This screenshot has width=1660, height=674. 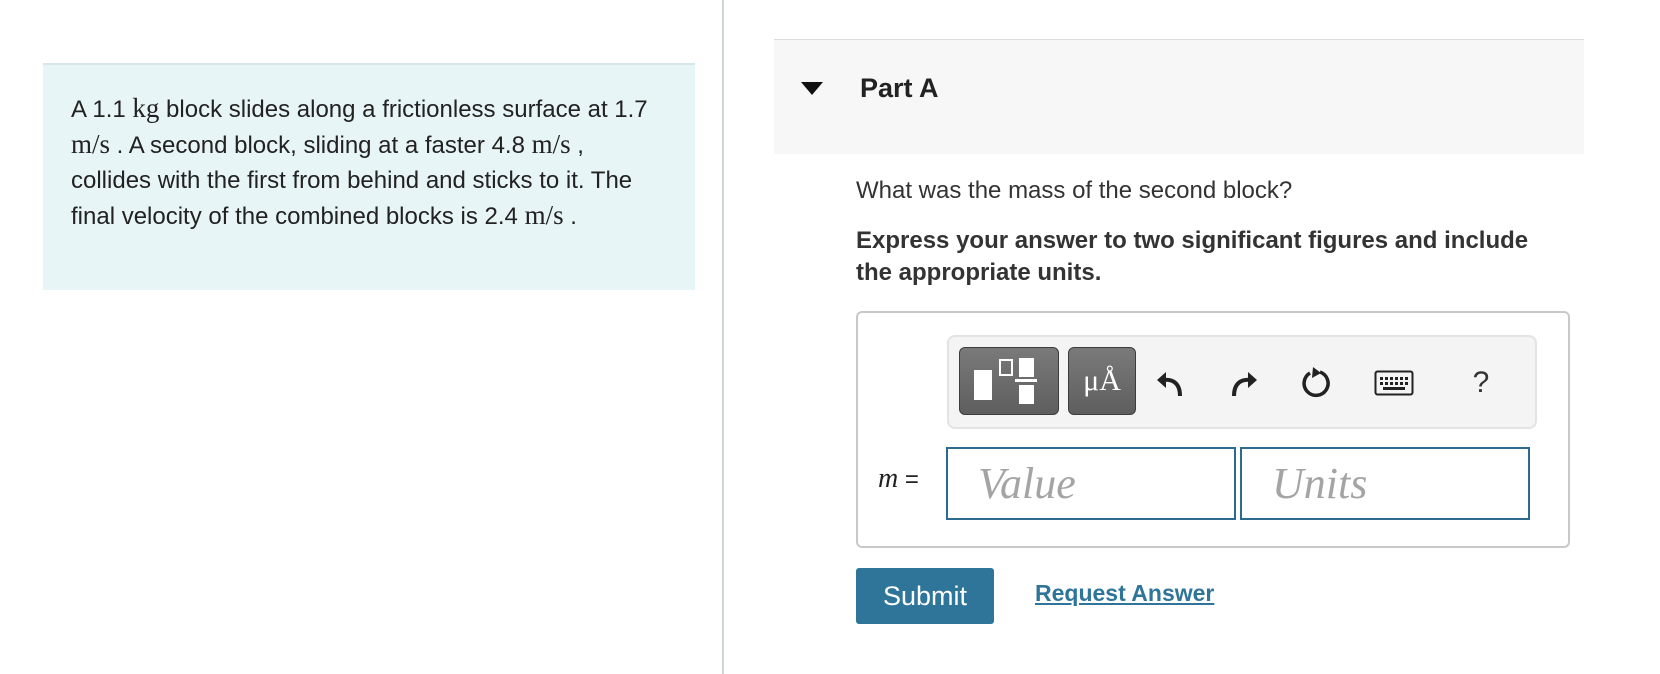 I want to click on problem-text-1: A 1.1, so click(x=102, y=109).